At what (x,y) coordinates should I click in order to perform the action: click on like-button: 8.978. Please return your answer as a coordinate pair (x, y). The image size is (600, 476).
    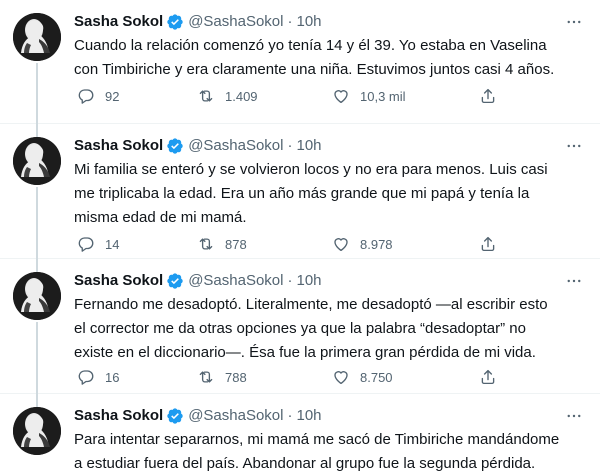
    Looking at the image, I should click on (362, 244).